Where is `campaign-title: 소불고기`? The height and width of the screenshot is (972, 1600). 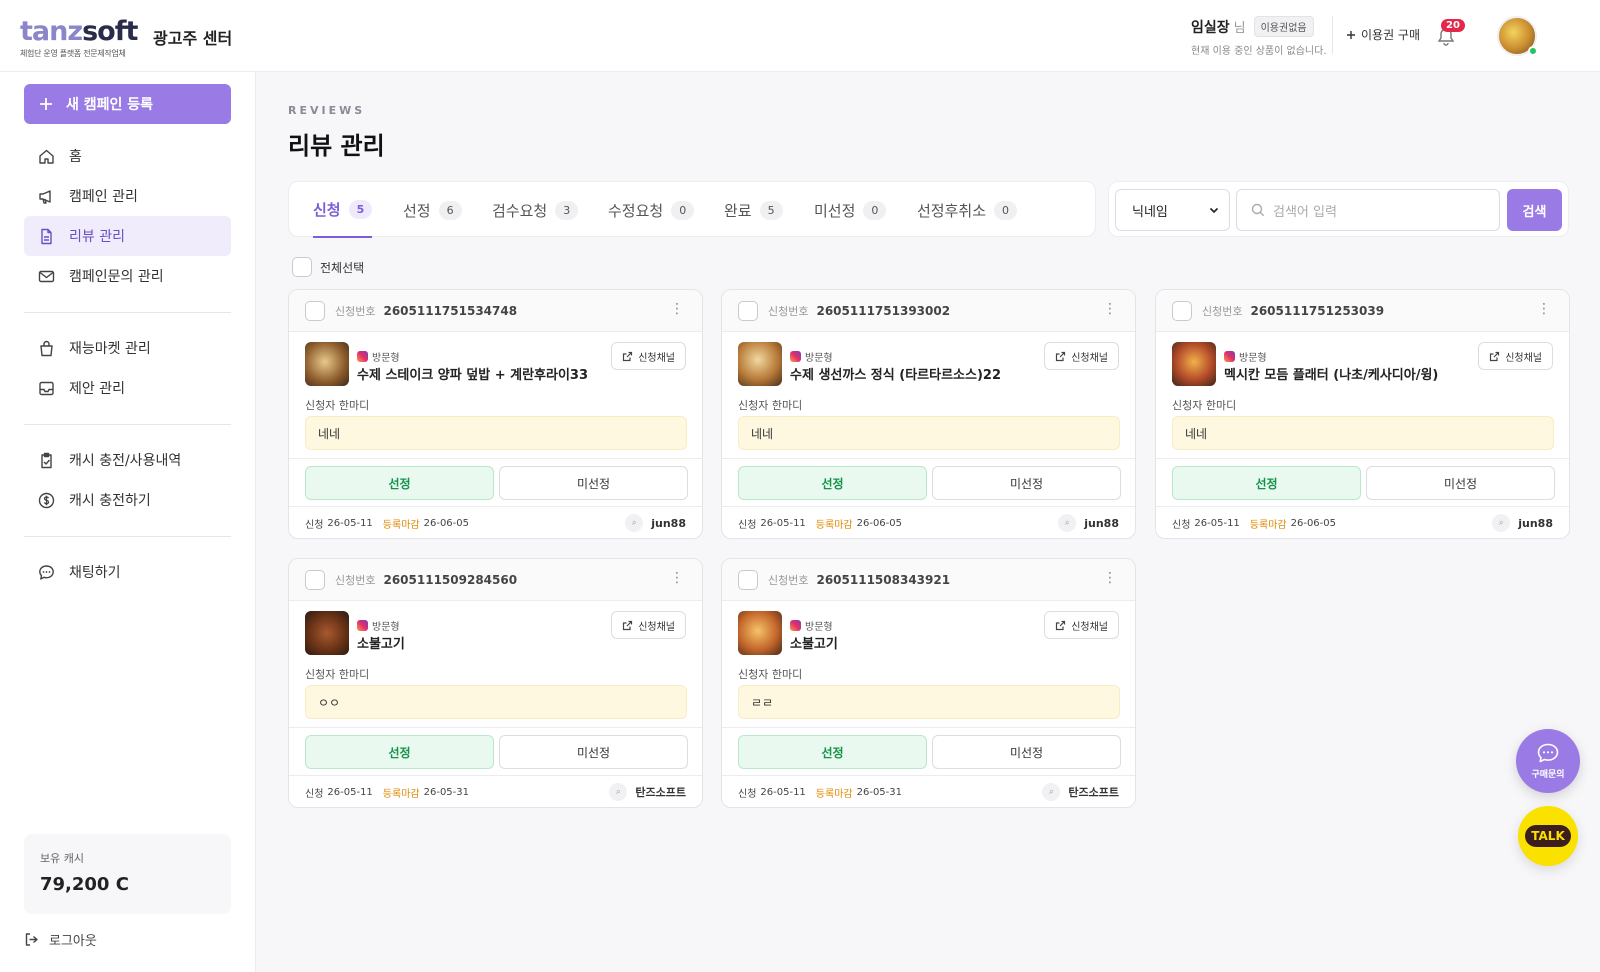
campaign-title: 소불고기 is located at coordinates (814, 644).